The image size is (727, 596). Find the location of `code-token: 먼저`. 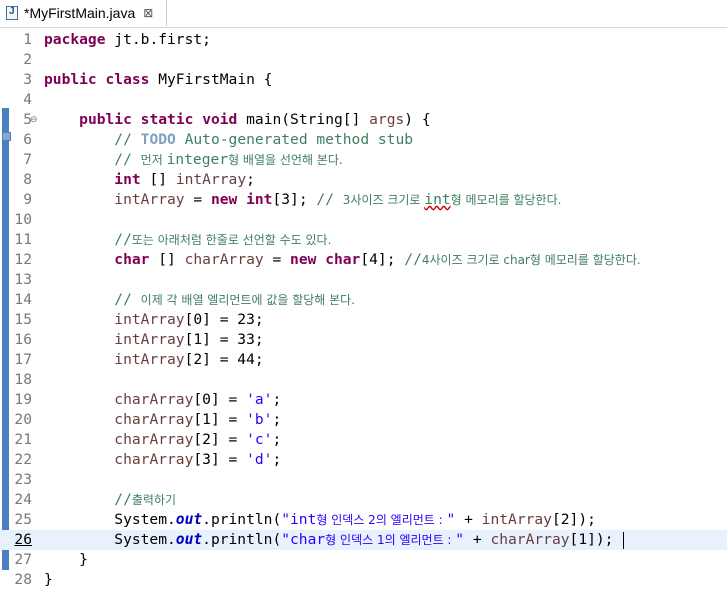

code-token: 먼저 is located at coordinates (153, 160).